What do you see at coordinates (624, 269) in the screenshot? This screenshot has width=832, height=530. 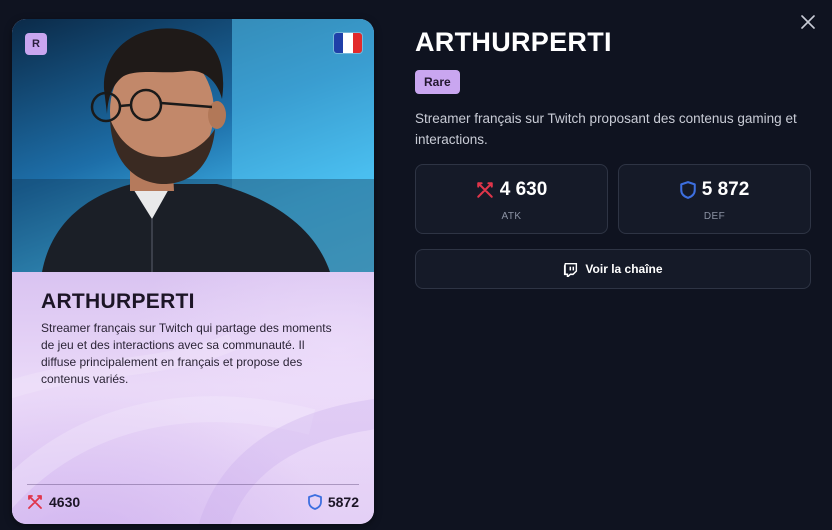 I see `view-channel-label: Voir la chaîne` at bounding box center [624, 269].